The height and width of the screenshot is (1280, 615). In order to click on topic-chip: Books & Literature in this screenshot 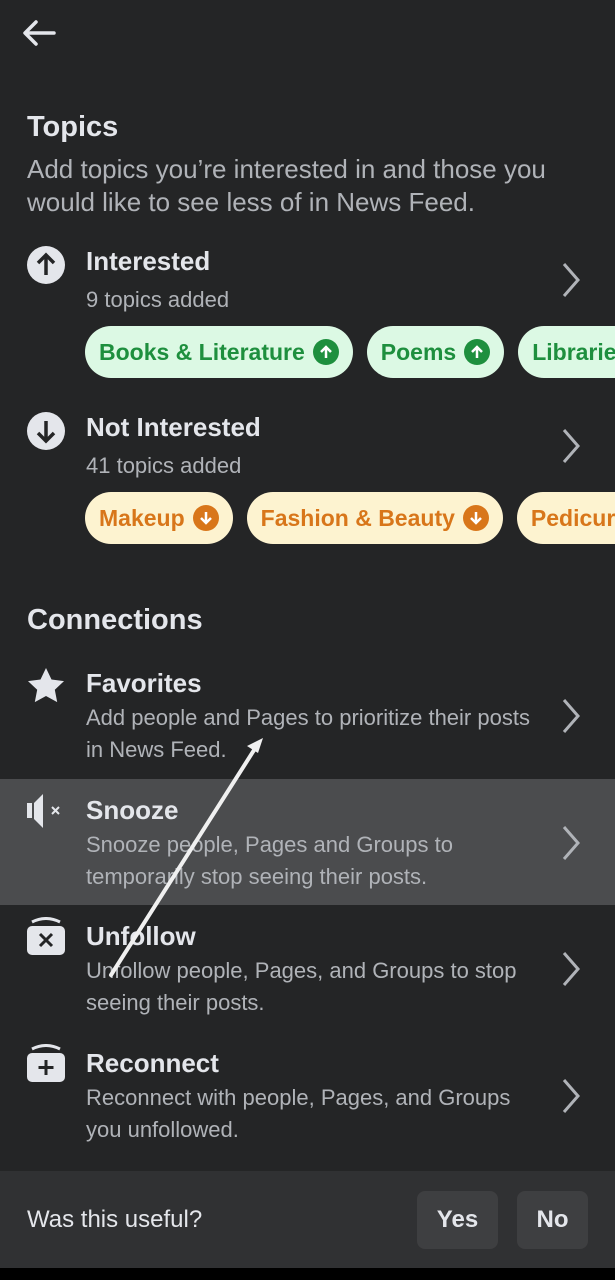, I will do `click(219, 352)`.